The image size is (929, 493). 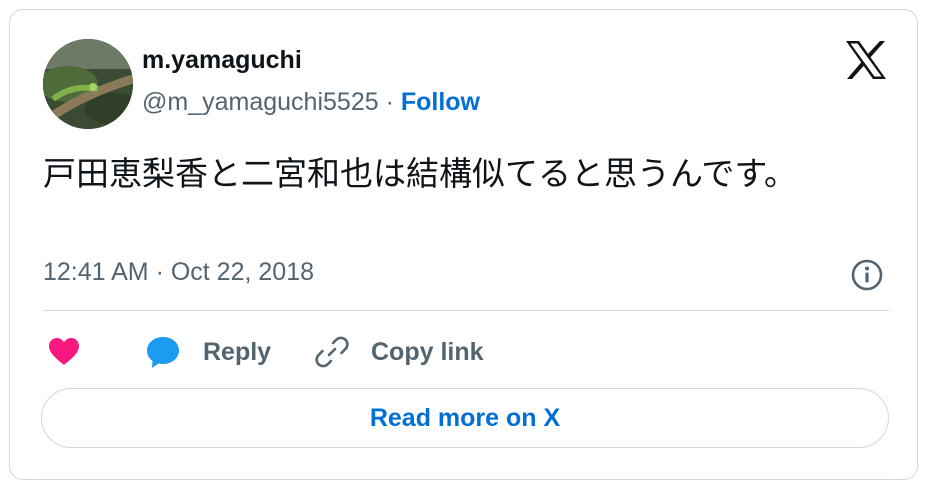 I want to click on heart-icon, so click(x=64, y=351).